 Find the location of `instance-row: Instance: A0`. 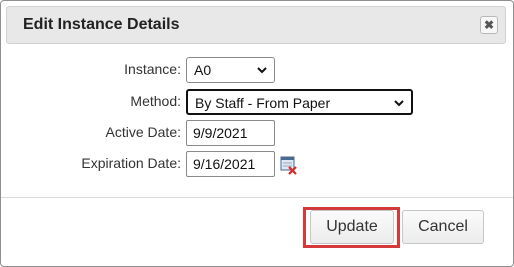

instance-row: Instance: A0 is located at coordinates (257, 70).